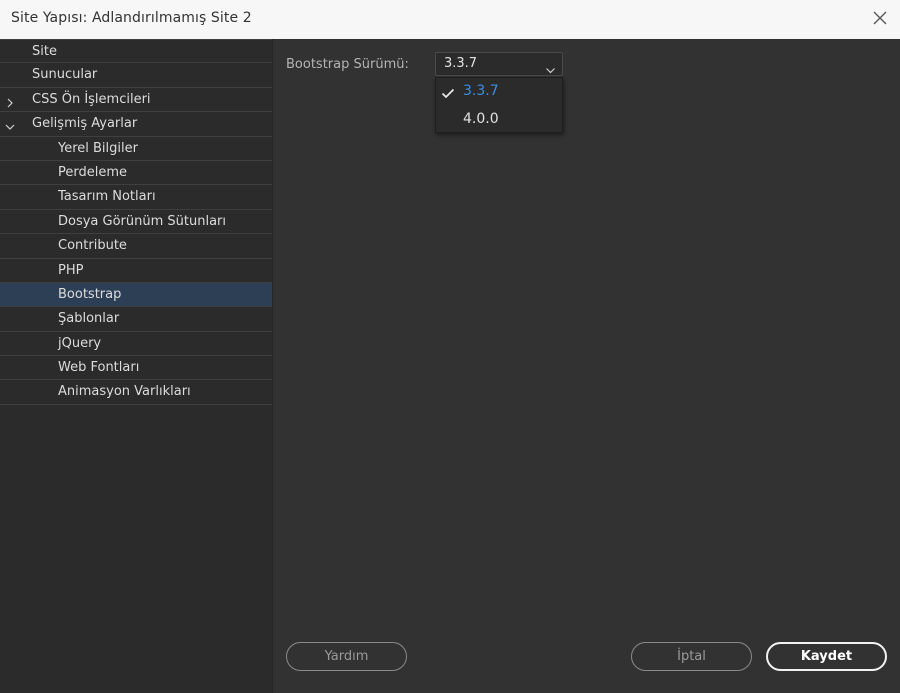 This screenshot has height=693, width=900. I want to click on bootstrap-version-label: Bootstrap Sürümü:, so click(347, 64).